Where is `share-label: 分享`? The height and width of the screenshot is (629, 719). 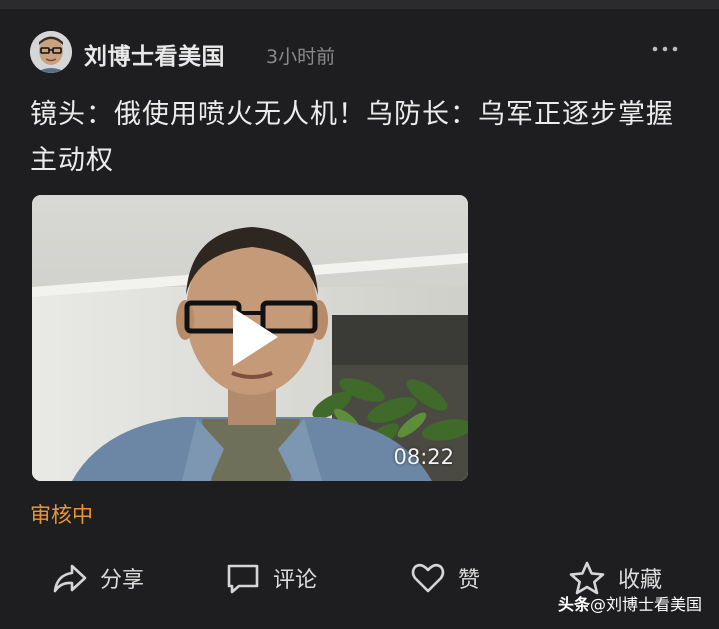
share-label: 分享 is located at coordinates (122, 580).